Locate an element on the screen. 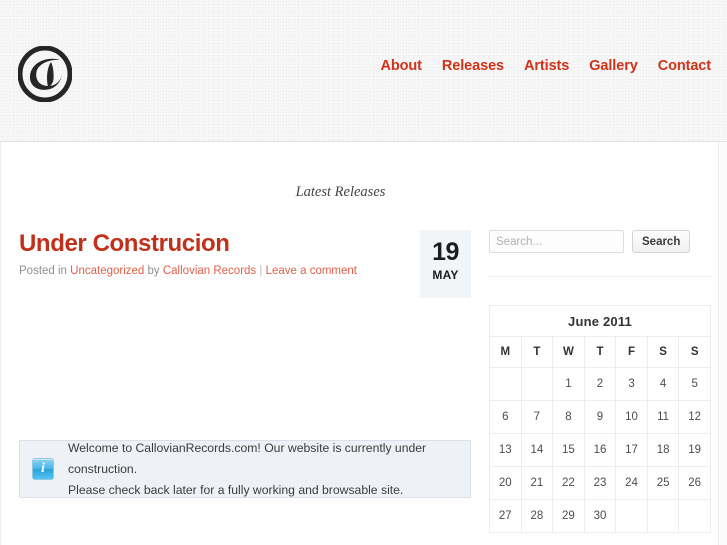 This screenshot has width=727, height=545. calendar-day: 29 is located at coordinates (568, 516).